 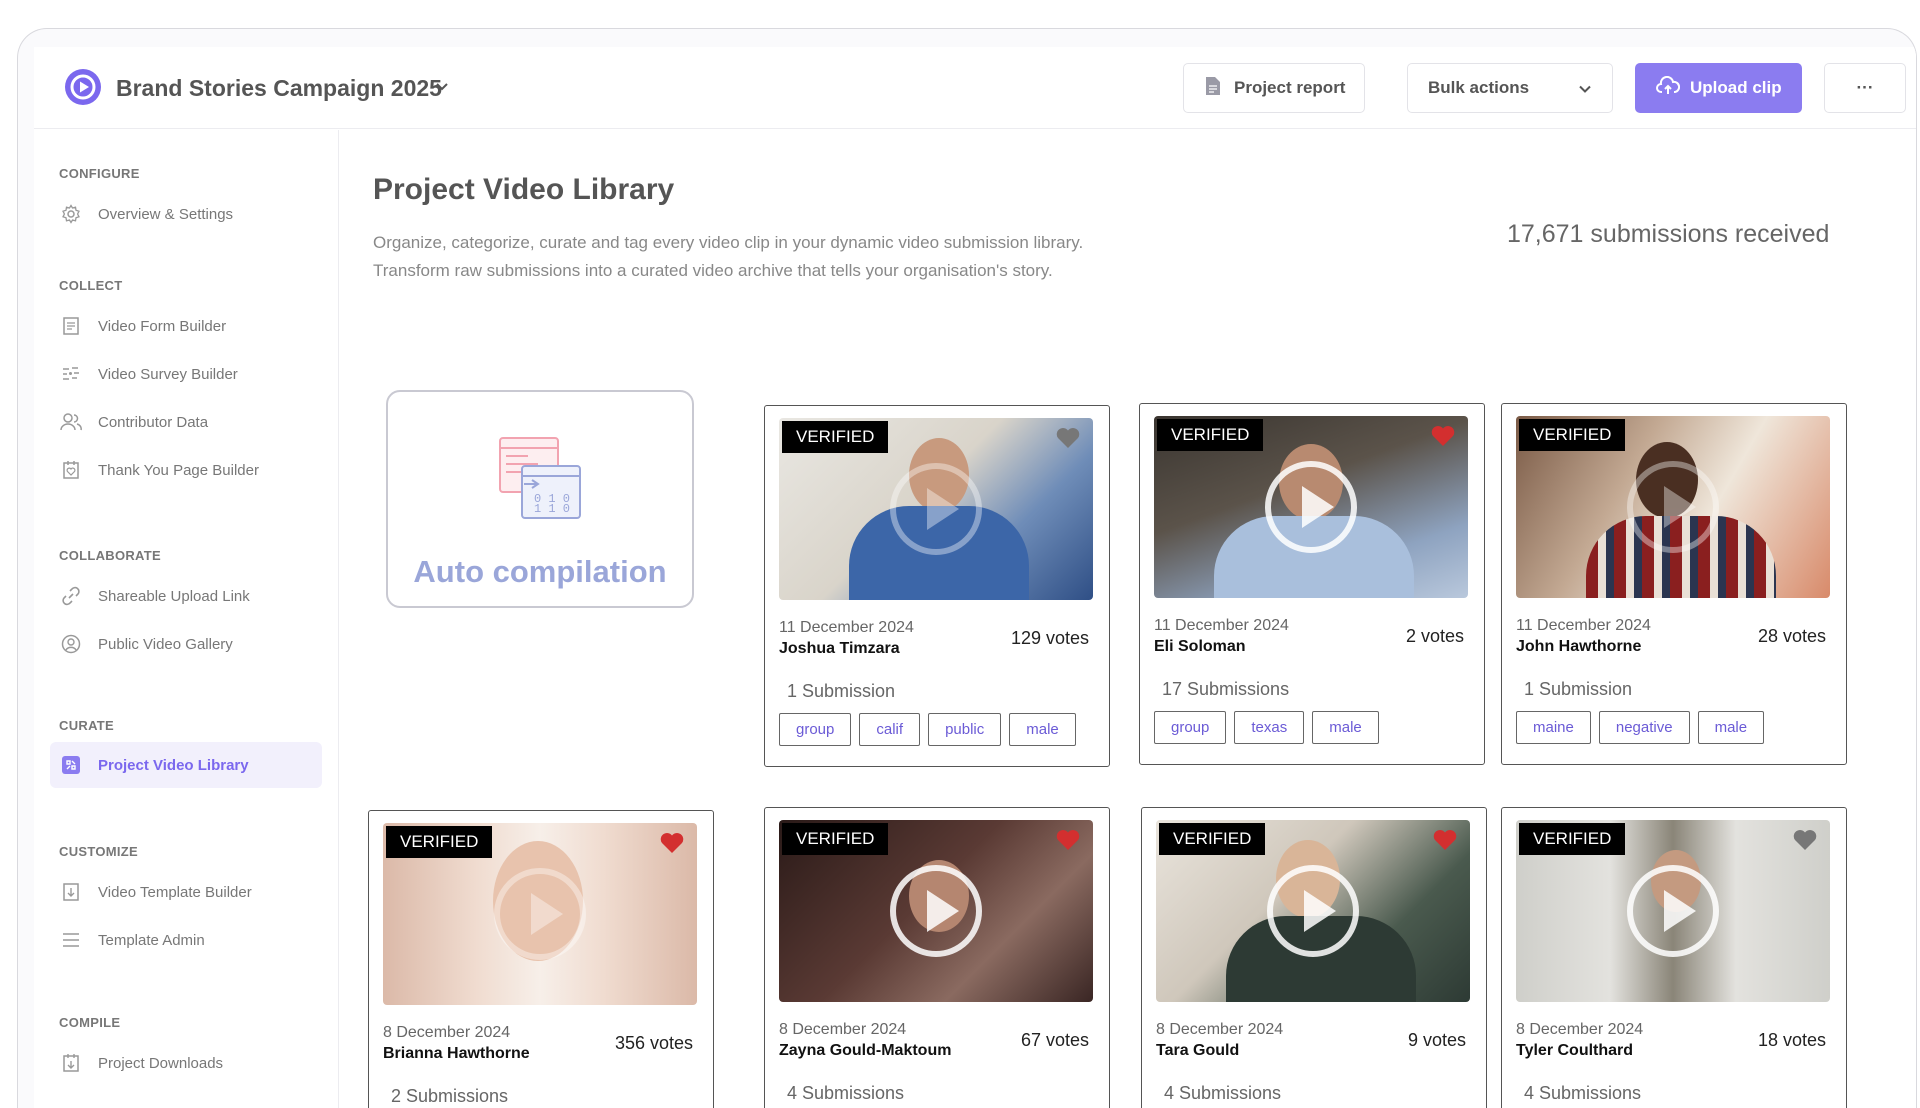 I want to click on vote-count: 129 votes, so click(x=1049, y=638).